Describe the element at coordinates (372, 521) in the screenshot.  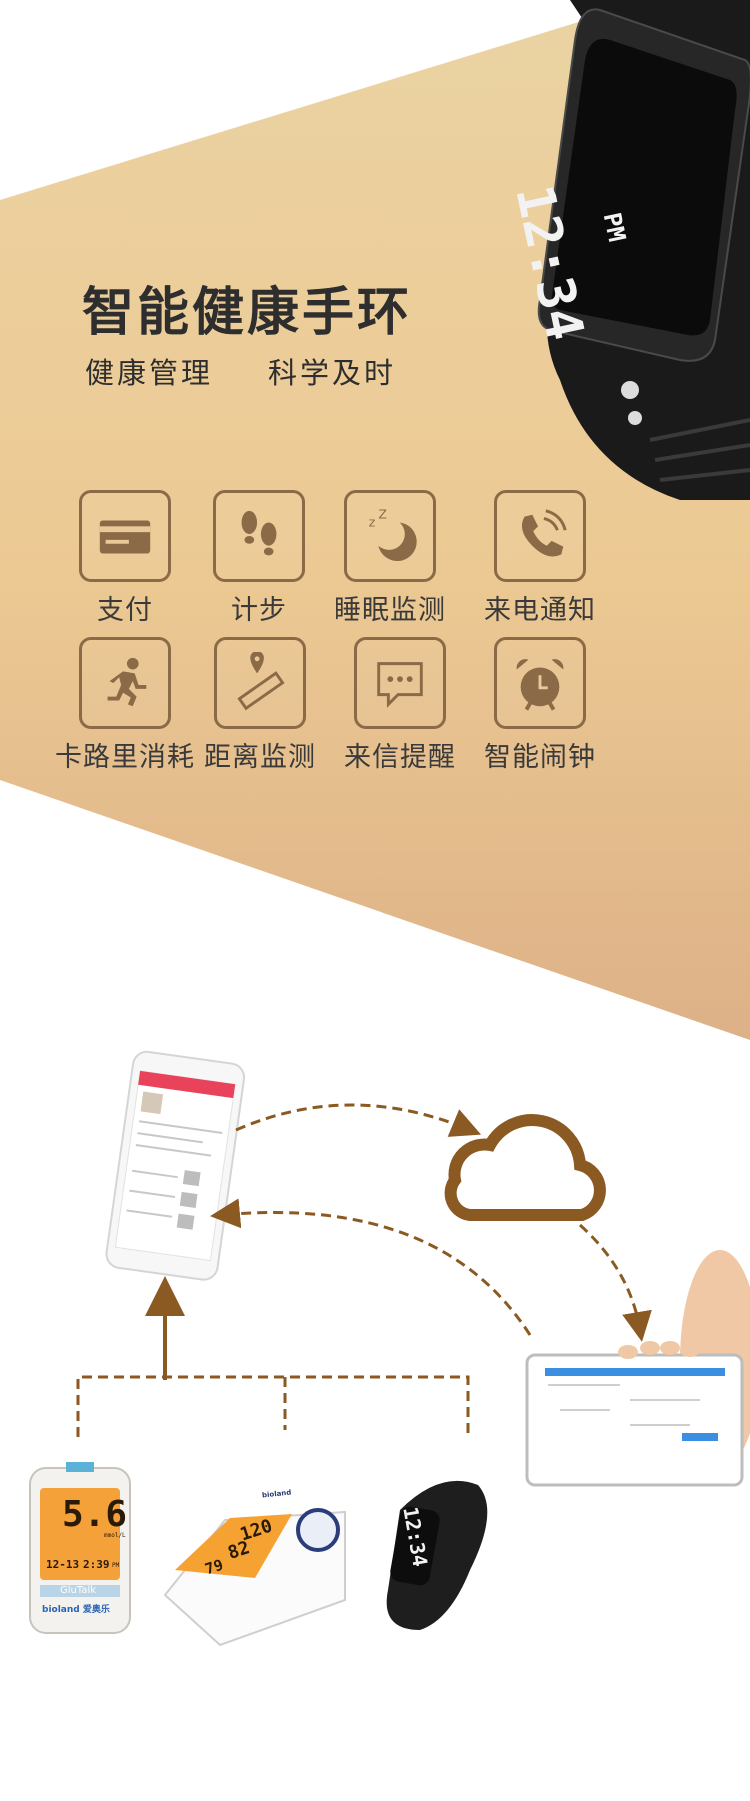
I see `svg-text: z` at that location.